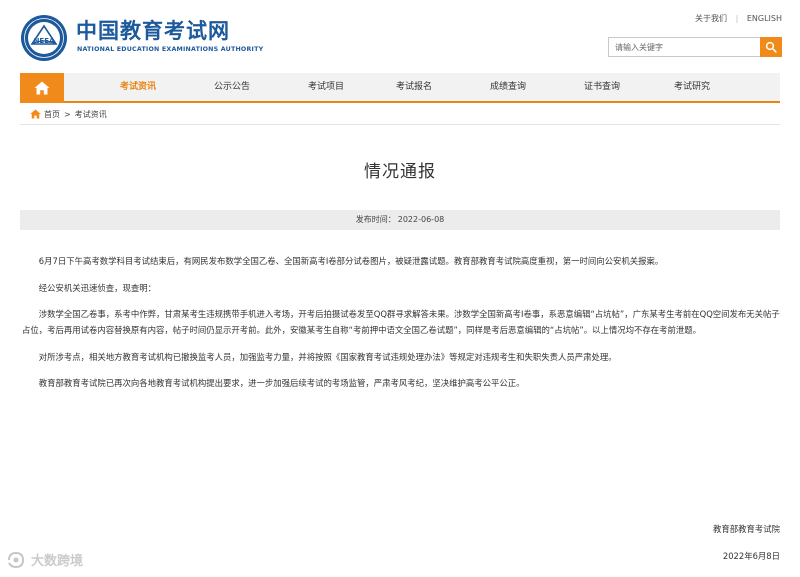 The height and width of the screenshot is (577, 800). I want to click on nav-item-exam-research: 考试研究, so click(692, 87).